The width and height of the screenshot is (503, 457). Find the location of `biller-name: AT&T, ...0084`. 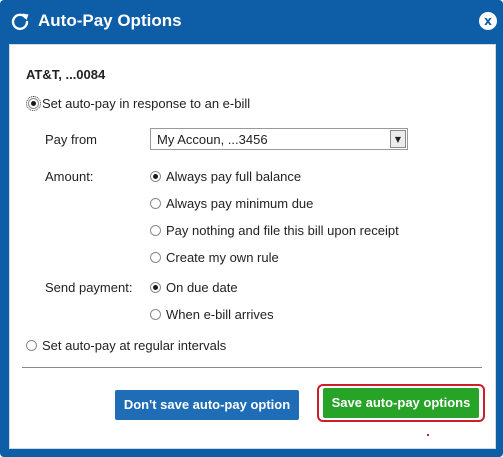

biller-name: AT&T, ...0084 is located at coordinates (66, 74).